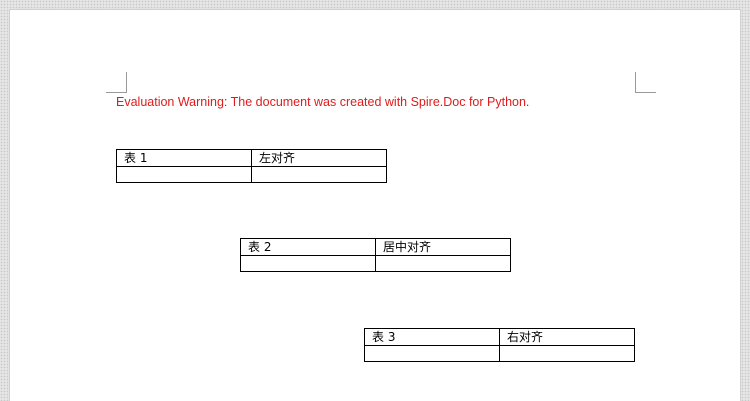 This screenshot has height=401, width=750. Describe the element at coordinates (116, 82) in the screenshot. I see `margin-corner-top-left` at that location.